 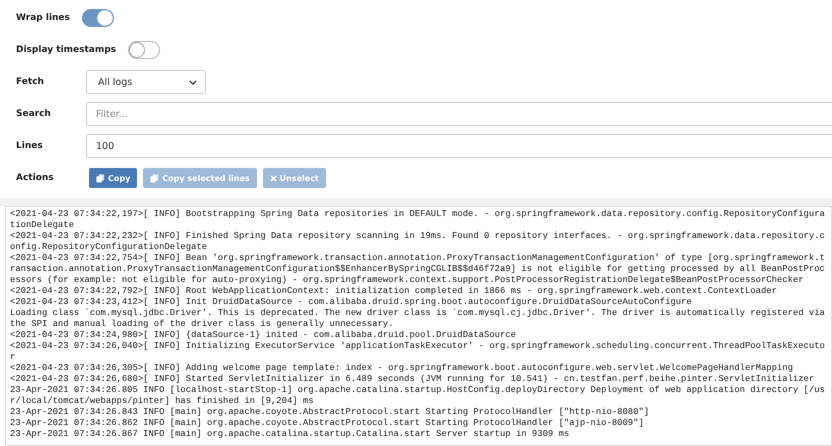 What do you see at coordinates (402, 368) in the screenshot?
I see `log-line: <2021-04-23 07:34:26,305>[ INFO] Adding welcome page template: index - org.springframework.boot.autoconfigure.web.servlet.WelcomePageHandlerMapping` at bounding box center [402, 368].